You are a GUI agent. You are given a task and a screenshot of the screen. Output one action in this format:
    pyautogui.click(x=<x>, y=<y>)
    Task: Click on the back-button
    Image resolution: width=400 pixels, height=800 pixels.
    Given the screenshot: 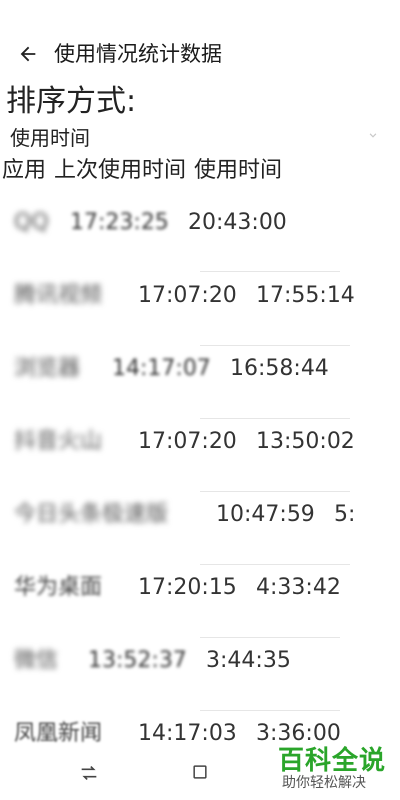 What is the action you would take?
    pyautogui.click(x=28, y=54)
    